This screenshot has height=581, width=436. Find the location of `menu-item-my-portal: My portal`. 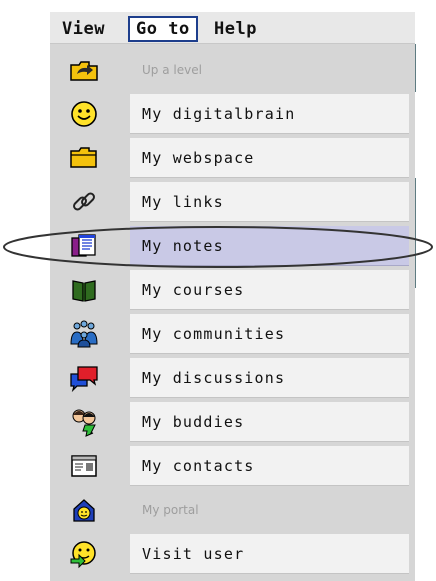

menu-item-my-portal: My portal is located at coordinates (232, 510).